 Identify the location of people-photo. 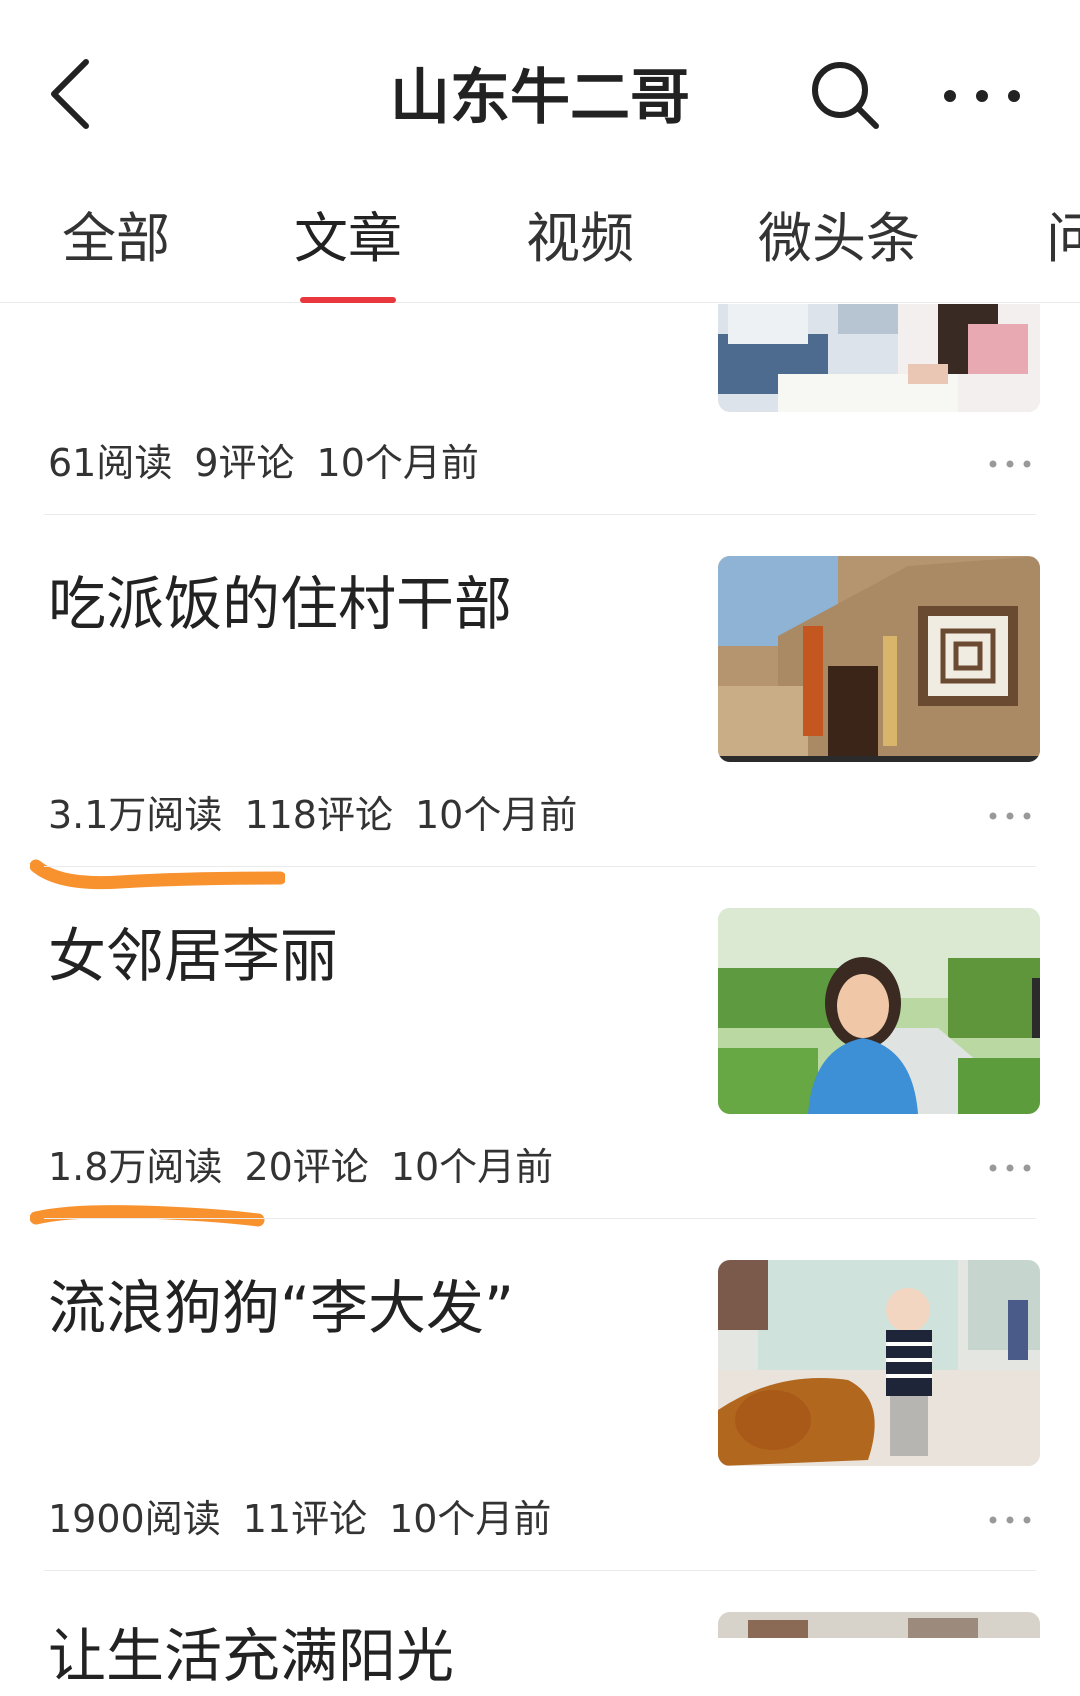
(879, 1625).